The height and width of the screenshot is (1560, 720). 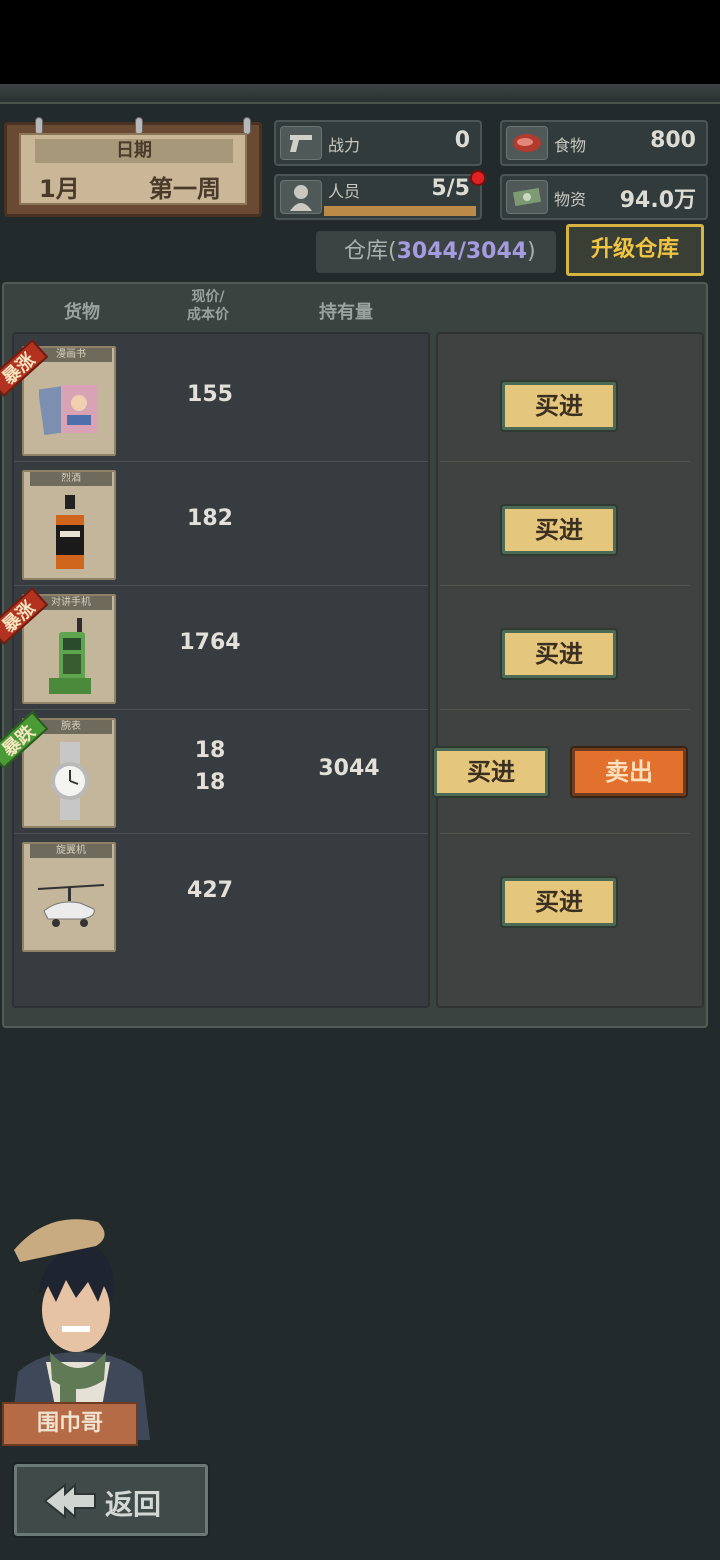 I want to click on date-title: 日期, so click(x=134, y=151).